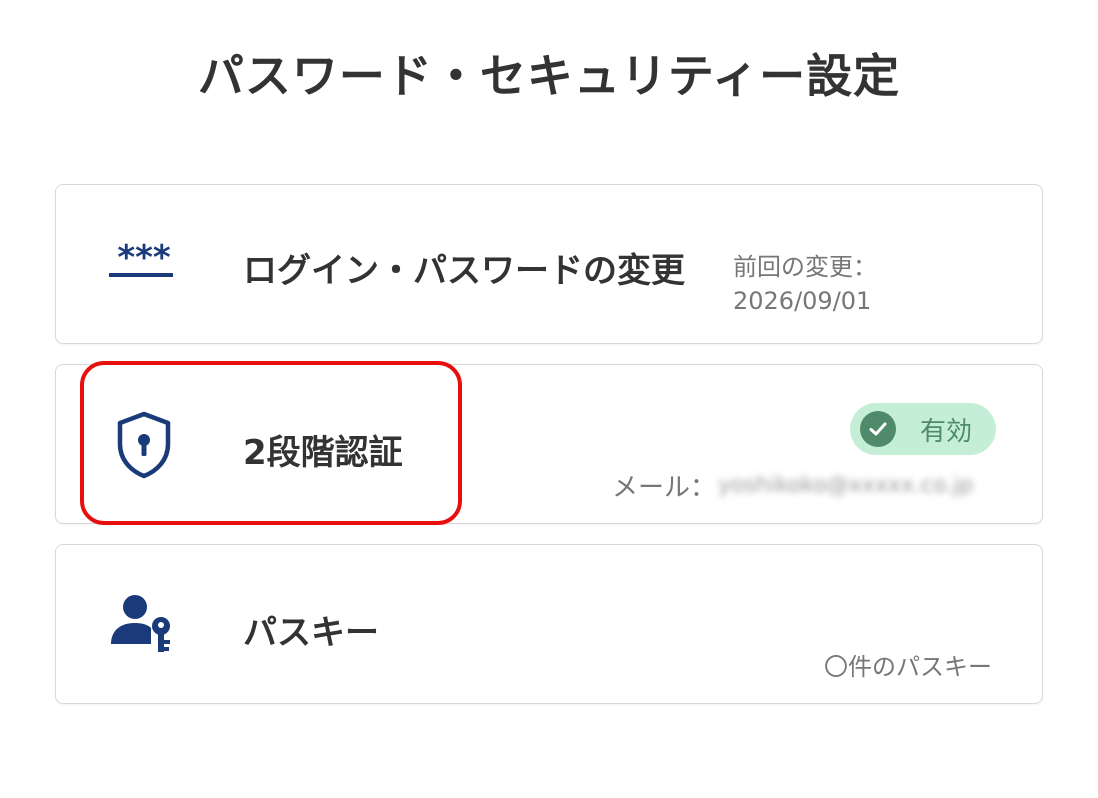 The image size is (1098, 798). Describe the element at coordinates (144, 445) in the screenshot. I see `shield-lock-icon` at that location.